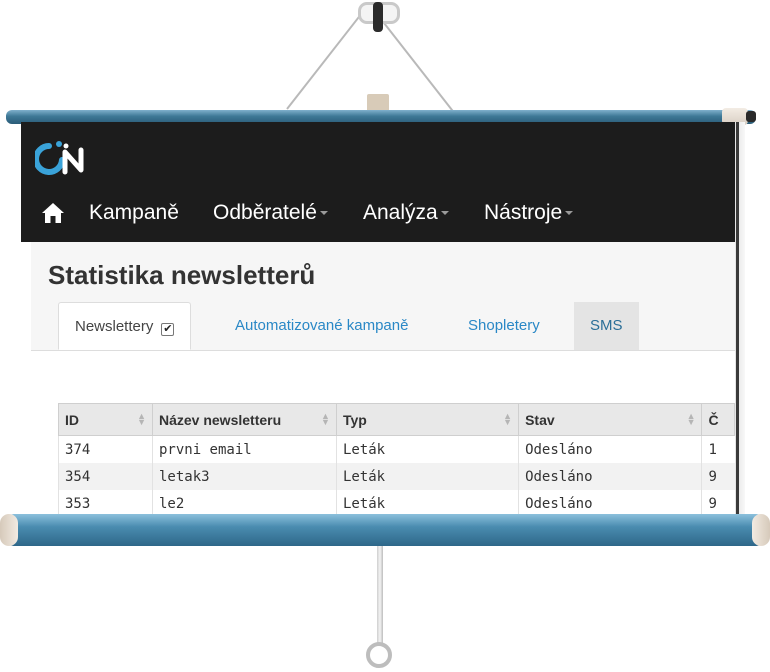 This screenshot has height=672, width=770. I want to click on table-header-row: ID ▲ ▼ Název newsletteru ▲ ▼ Typ ▲ ▼ Stav ▲ ▼ Č, so click(396, 419).